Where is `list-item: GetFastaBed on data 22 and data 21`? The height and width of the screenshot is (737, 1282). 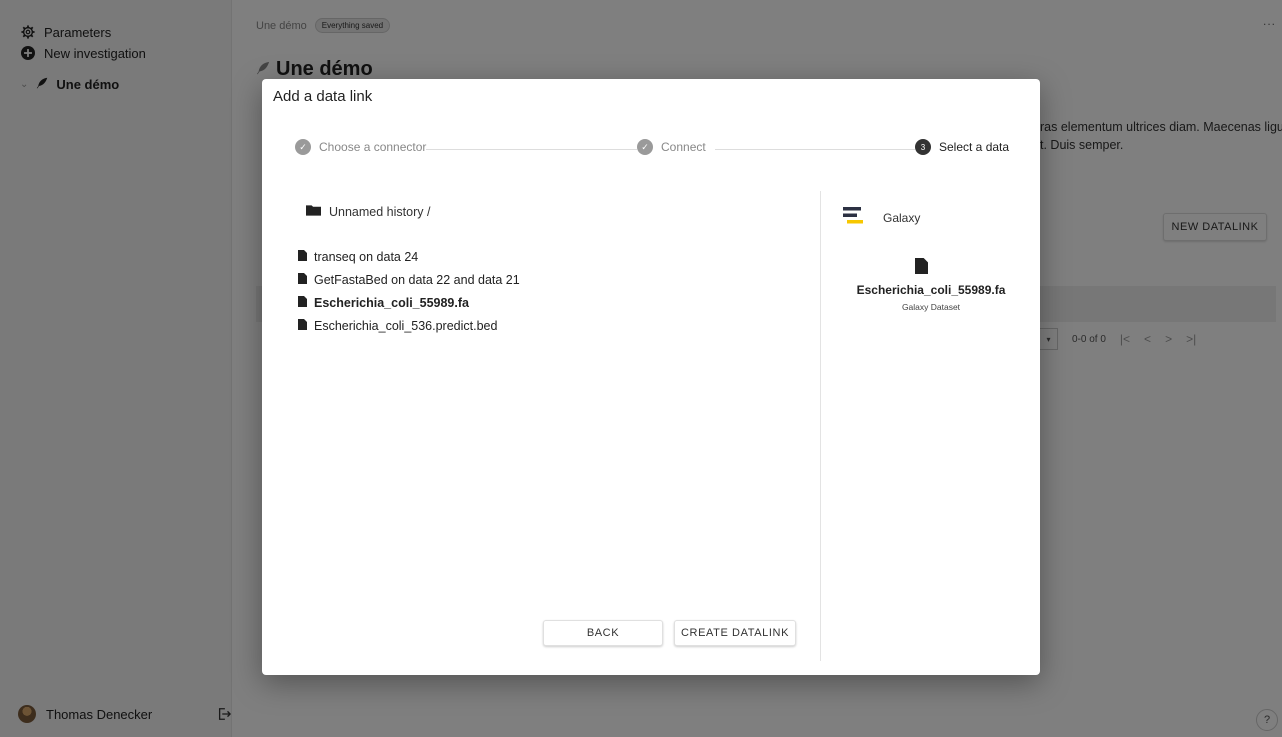 list-item: GetFastaBed on data 22 and data 21 is located at coordinates (409, 279).